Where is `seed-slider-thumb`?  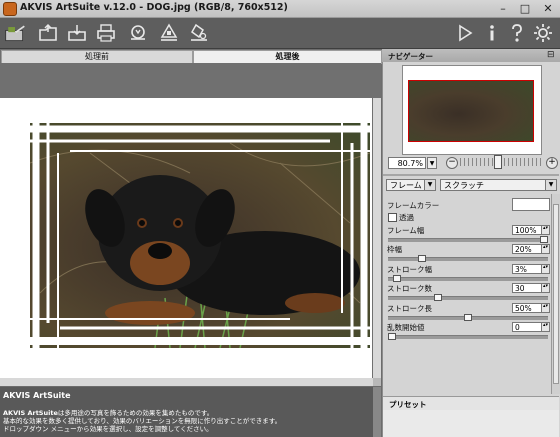 seed-slider-thumb is located at coordinates (392, 336).